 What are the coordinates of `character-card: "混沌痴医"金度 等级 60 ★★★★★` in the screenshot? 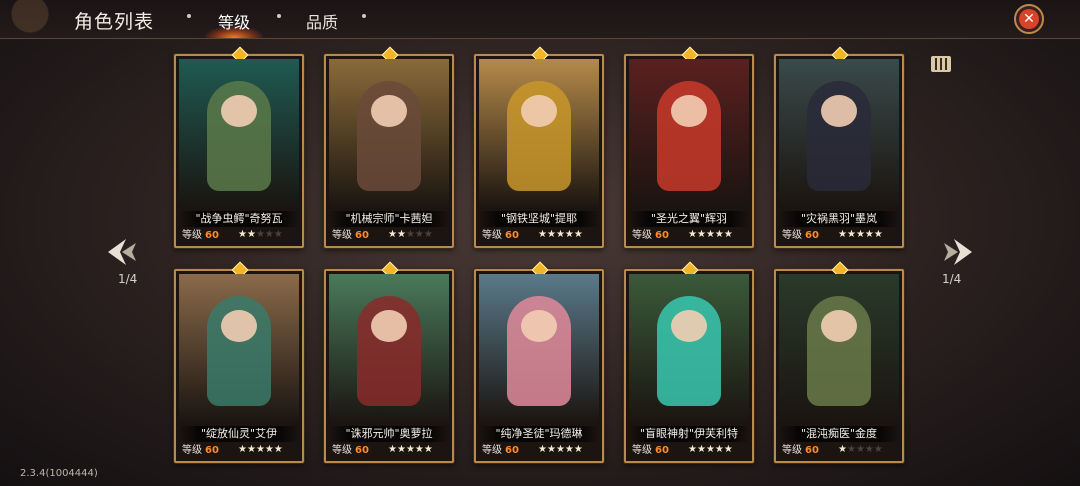 It's located at (839, 362).